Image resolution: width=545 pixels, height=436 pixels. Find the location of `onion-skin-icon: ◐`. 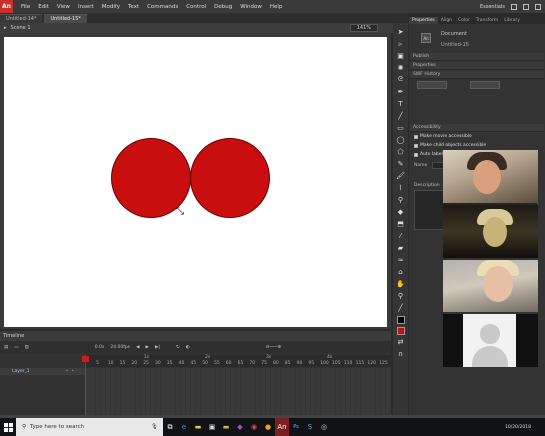

onion-skin-icon: ◐ is located at coordinates (188, 347).